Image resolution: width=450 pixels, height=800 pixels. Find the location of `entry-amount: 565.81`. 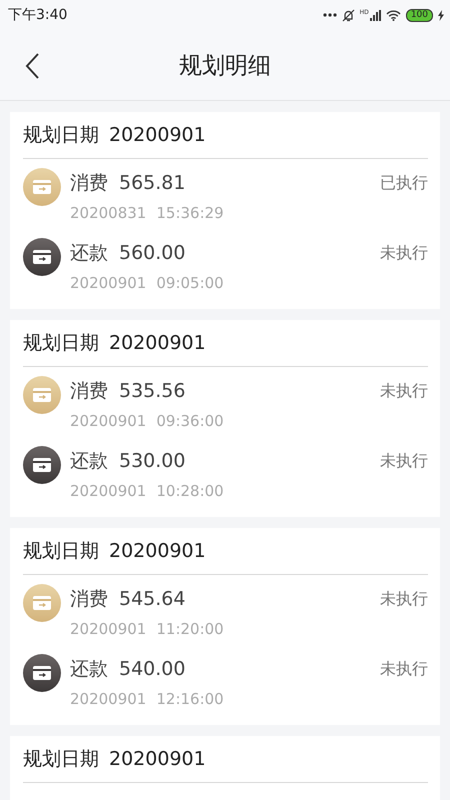

entry-amount: 565.81 is located at coordinates (152, 183).